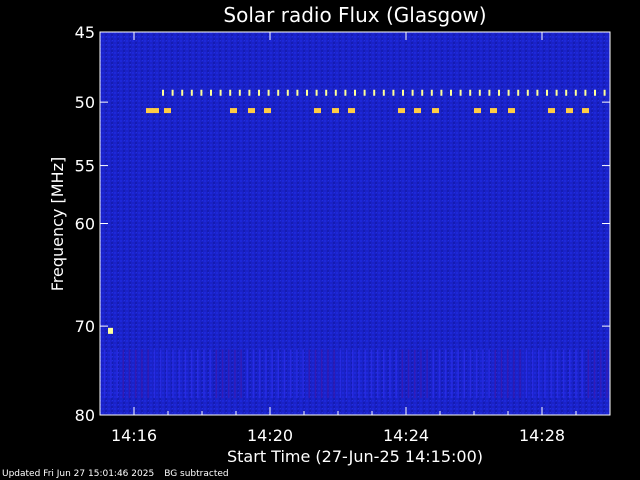 The image size is (640, 480). Describe the element at coordinates (85, 326) in the screenshot. I see `y-tick-label: 70` at that location.